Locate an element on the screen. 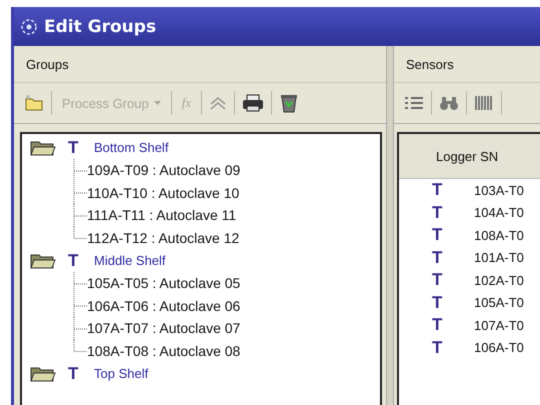 This screenshot has height=405, width=540. printer-icon is located at coordinates (253, 103).